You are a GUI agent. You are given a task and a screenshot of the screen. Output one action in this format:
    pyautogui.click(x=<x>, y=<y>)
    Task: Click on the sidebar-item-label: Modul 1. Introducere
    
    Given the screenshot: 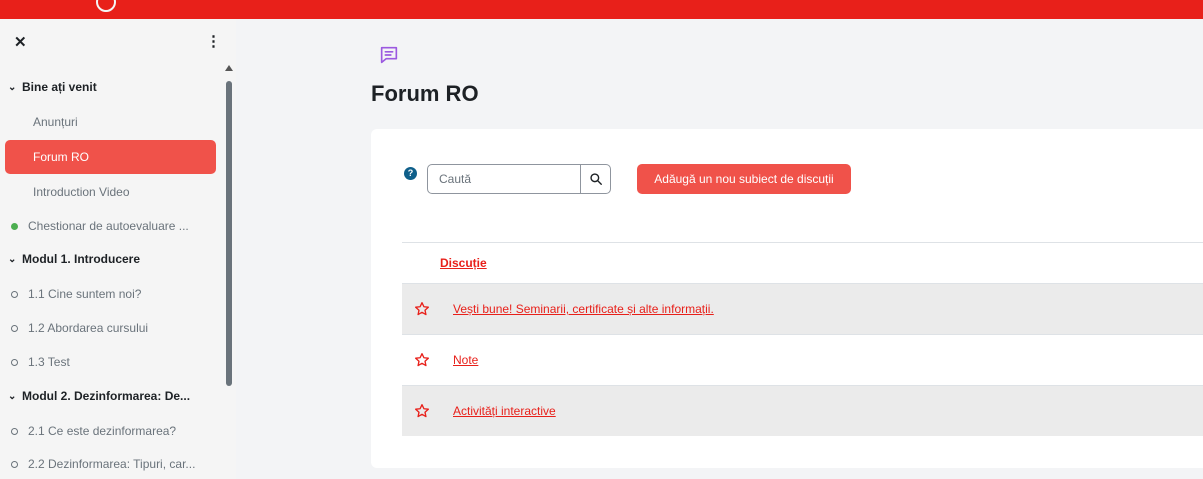 What is the action you would take?
    pyautogui.click(x=81, y=259)
    